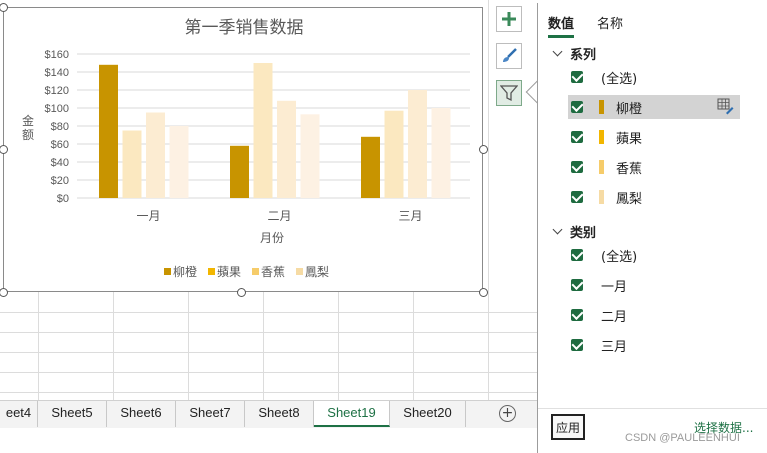 This screenshot has width=767, height=453. Describe the element at coordinates (63, 199) in the screenshot. I see `y-tick-label: $0` at that location.